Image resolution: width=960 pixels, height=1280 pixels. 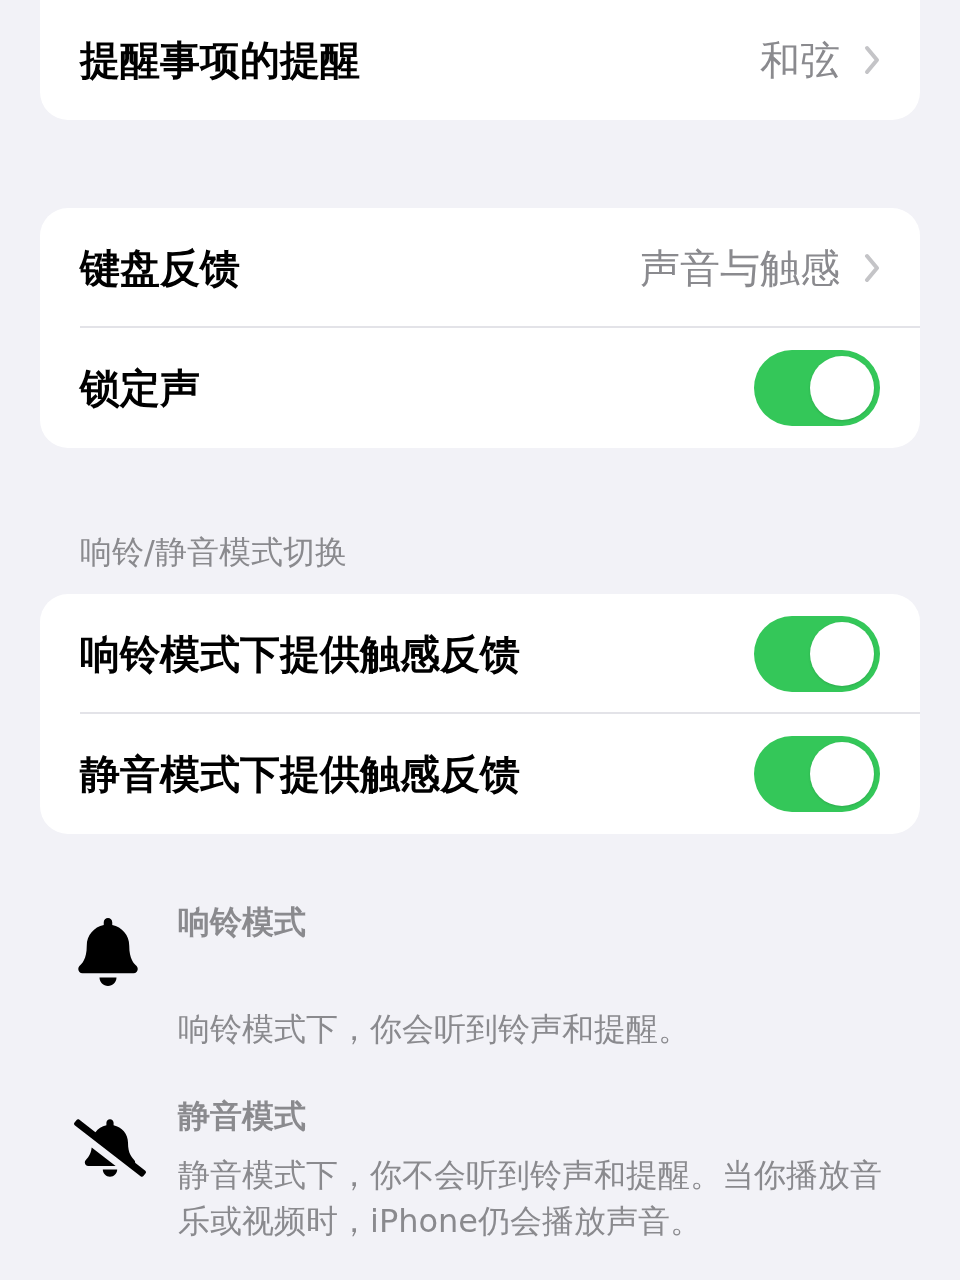 I want to click on row-label: 静音模式下提供触感反馈, so click(x=300, y=774).